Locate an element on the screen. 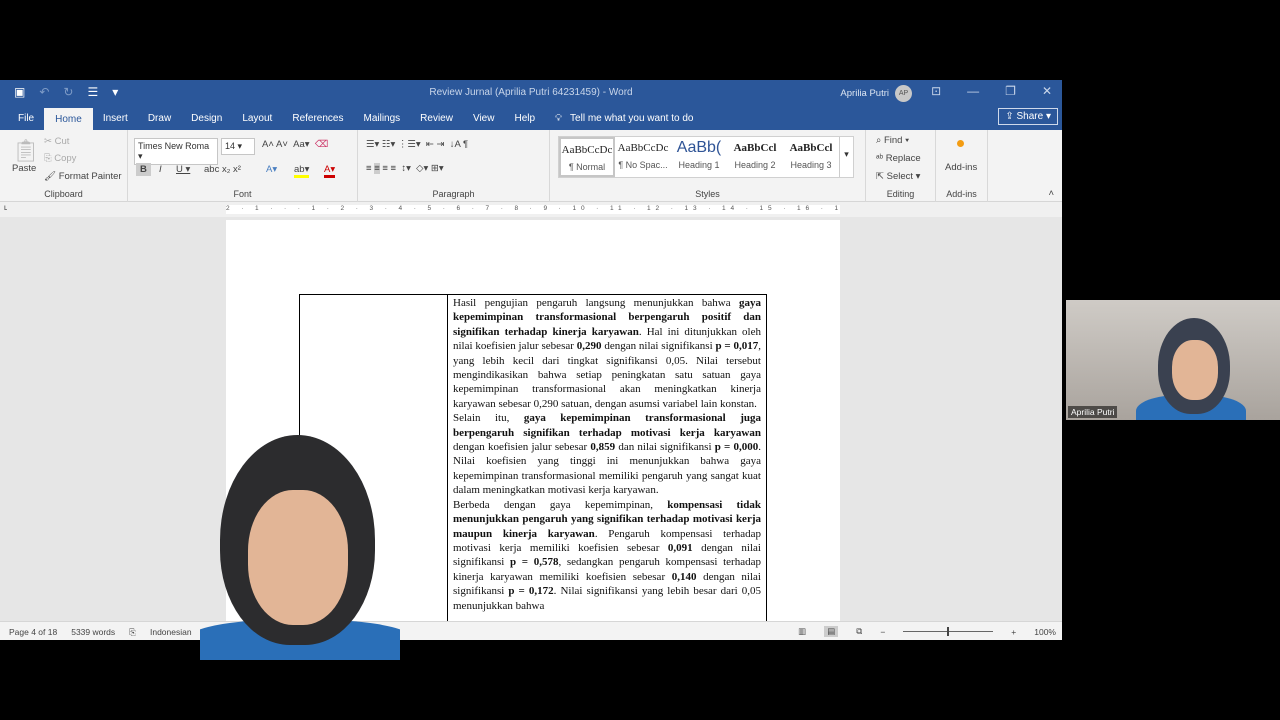 This screenshot has width=1280, height=720. style-heading-1: AaBb(Heading 1 is located at coordinates (699, 157).